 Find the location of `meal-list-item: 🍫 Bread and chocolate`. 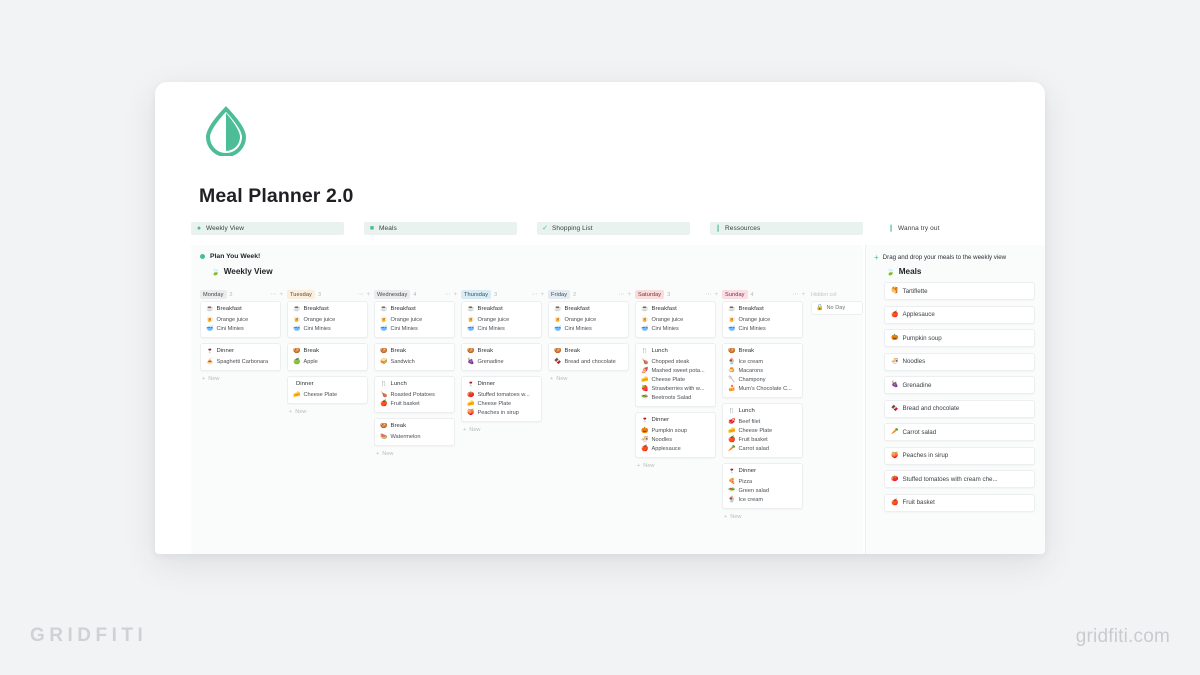

meal-list-item: 🍫 Bread and chocolate is located at coordinates (959, 408).